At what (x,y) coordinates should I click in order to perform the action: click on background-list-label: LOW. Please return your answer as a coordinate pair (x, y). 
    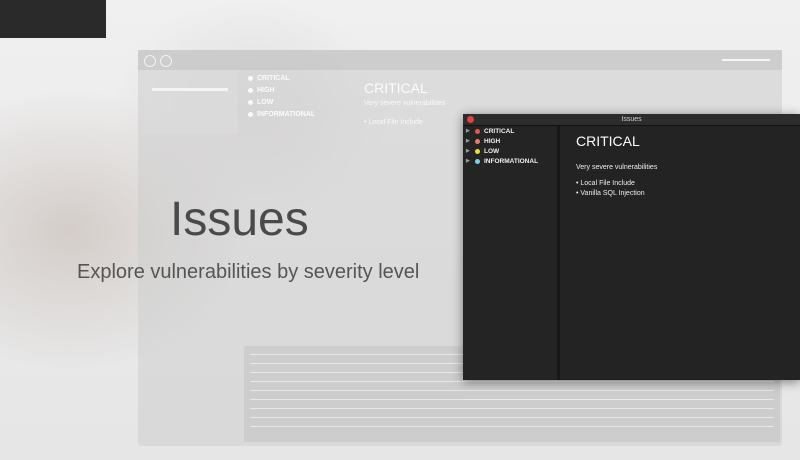
    Looking at the image, I should click on (265, 102).